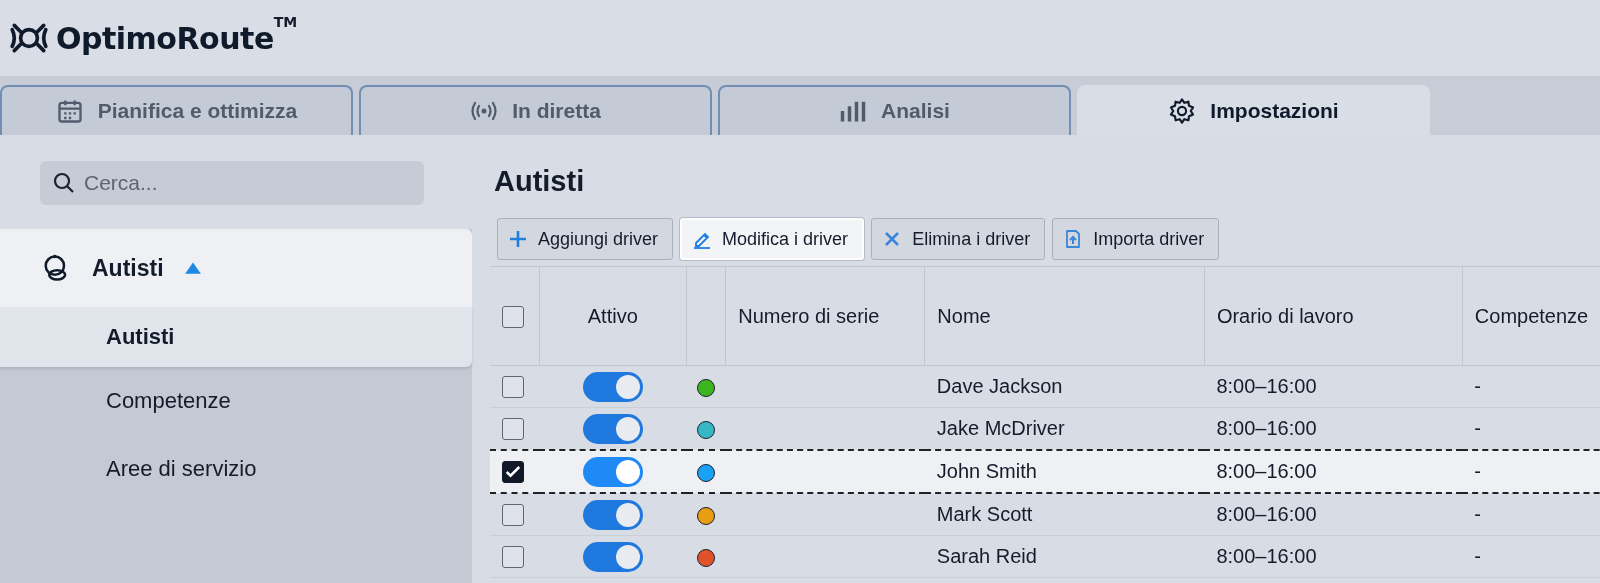 The image size is (1600, 583). What do you see at coordinates (1285, 315) in the screenshot?
I see `column-header: Orario di lavoro` at bounding box center [1285, 315].